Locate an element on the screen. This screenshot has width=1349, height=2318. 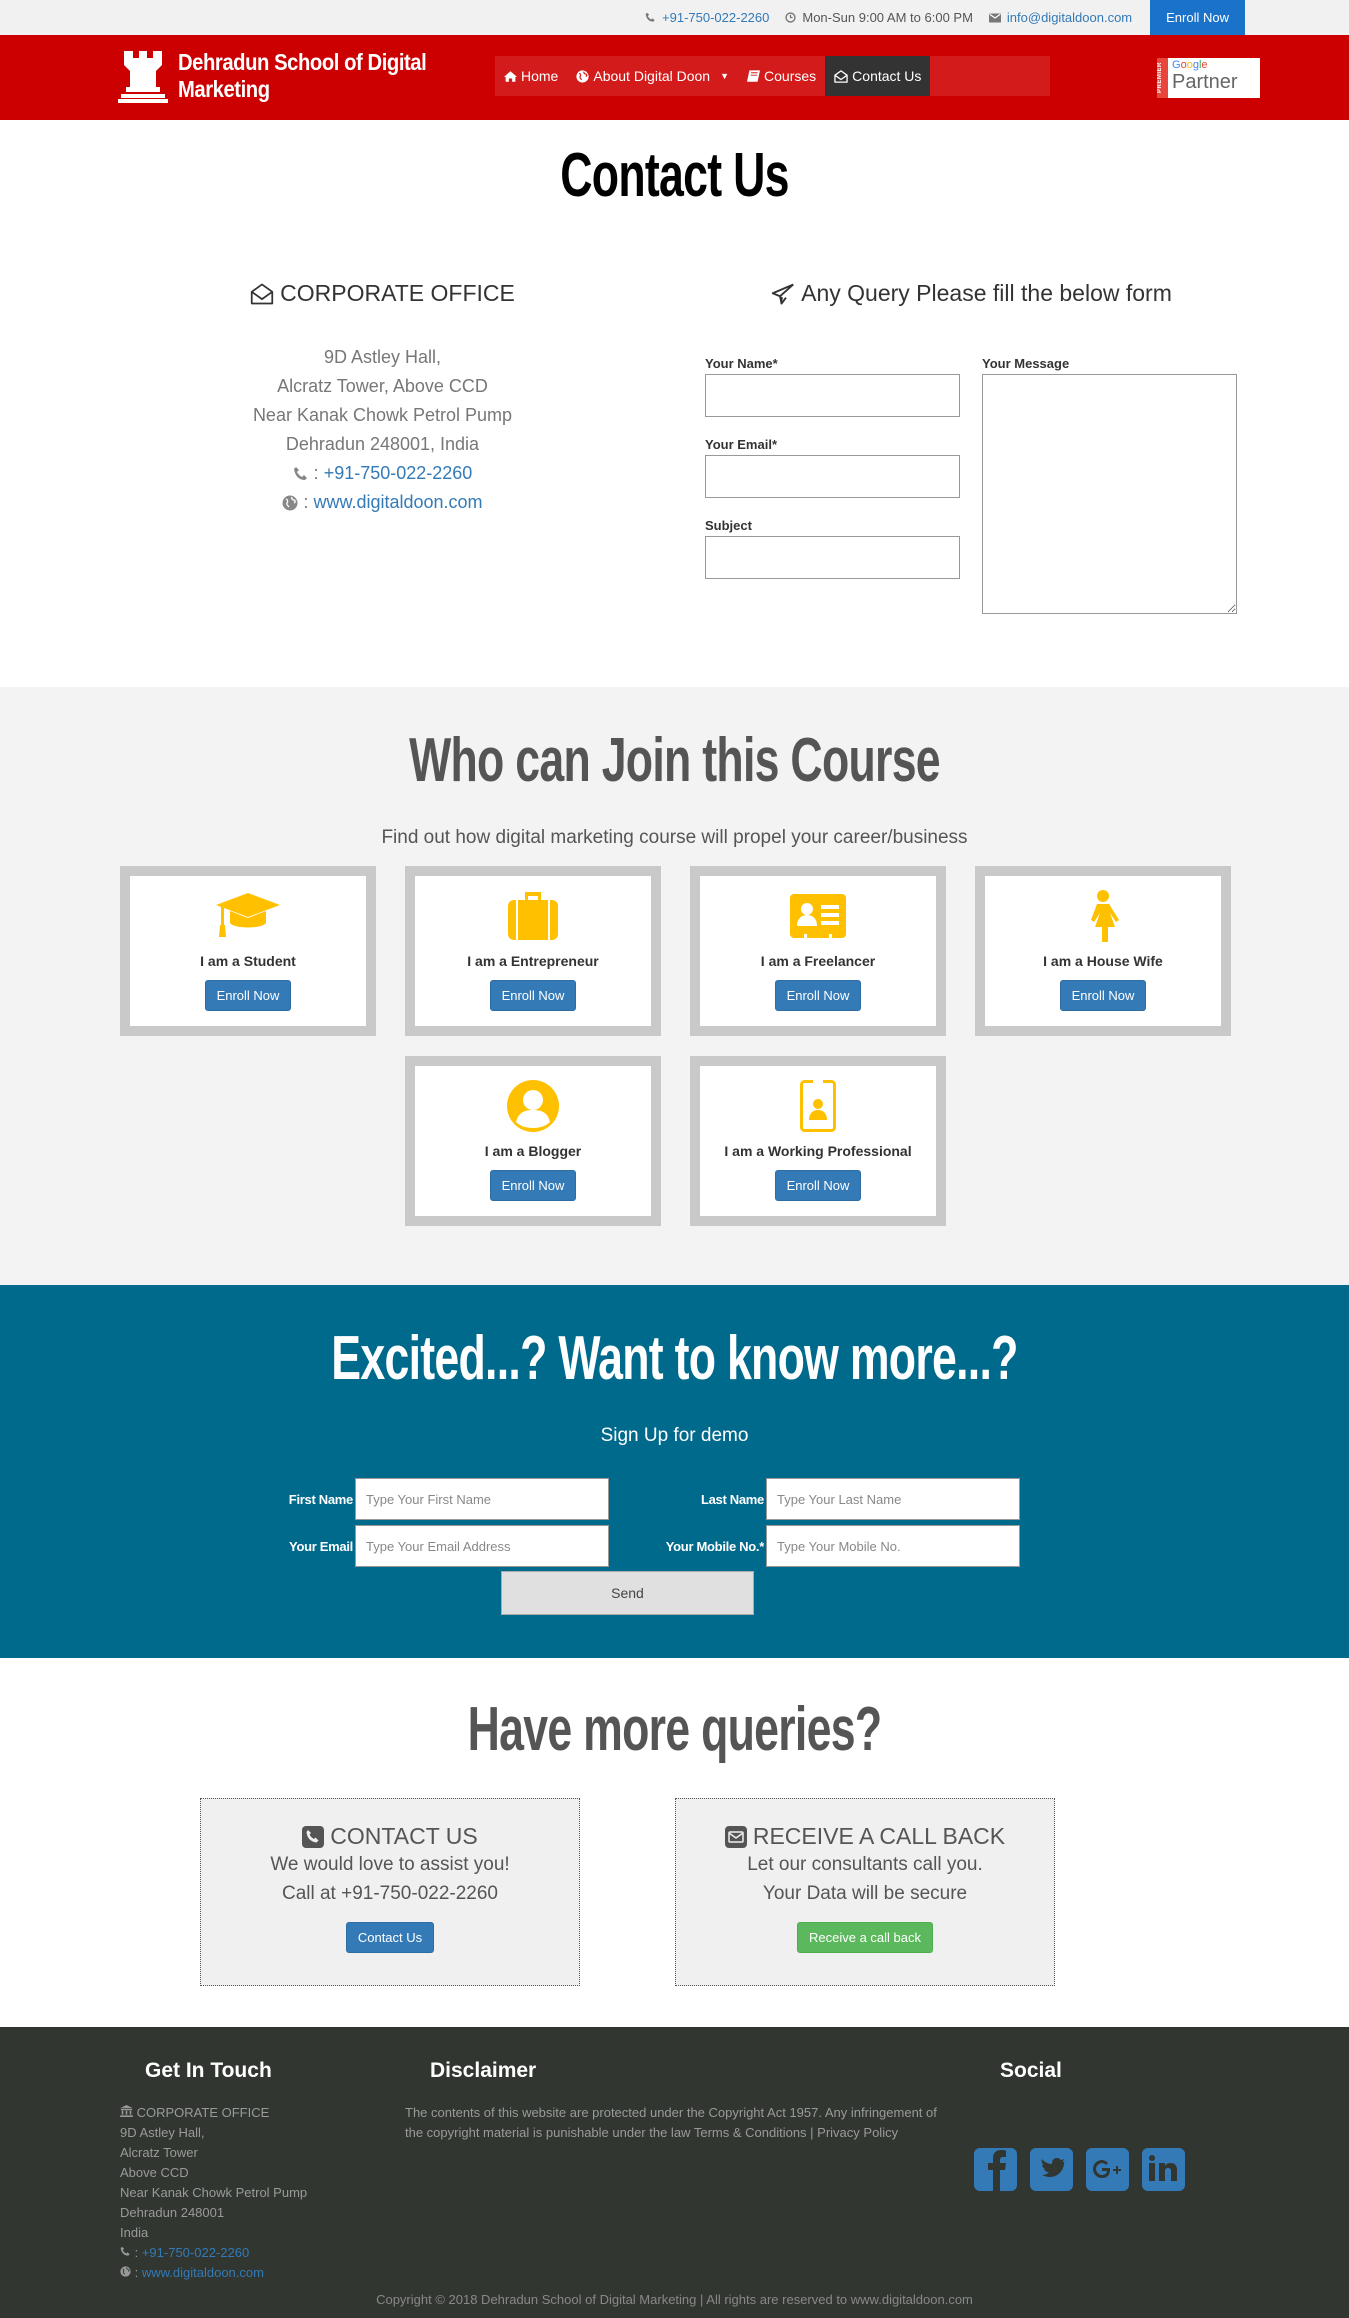
contact-us-box-title: CONTACT US is located at coordinates (404, 1836).